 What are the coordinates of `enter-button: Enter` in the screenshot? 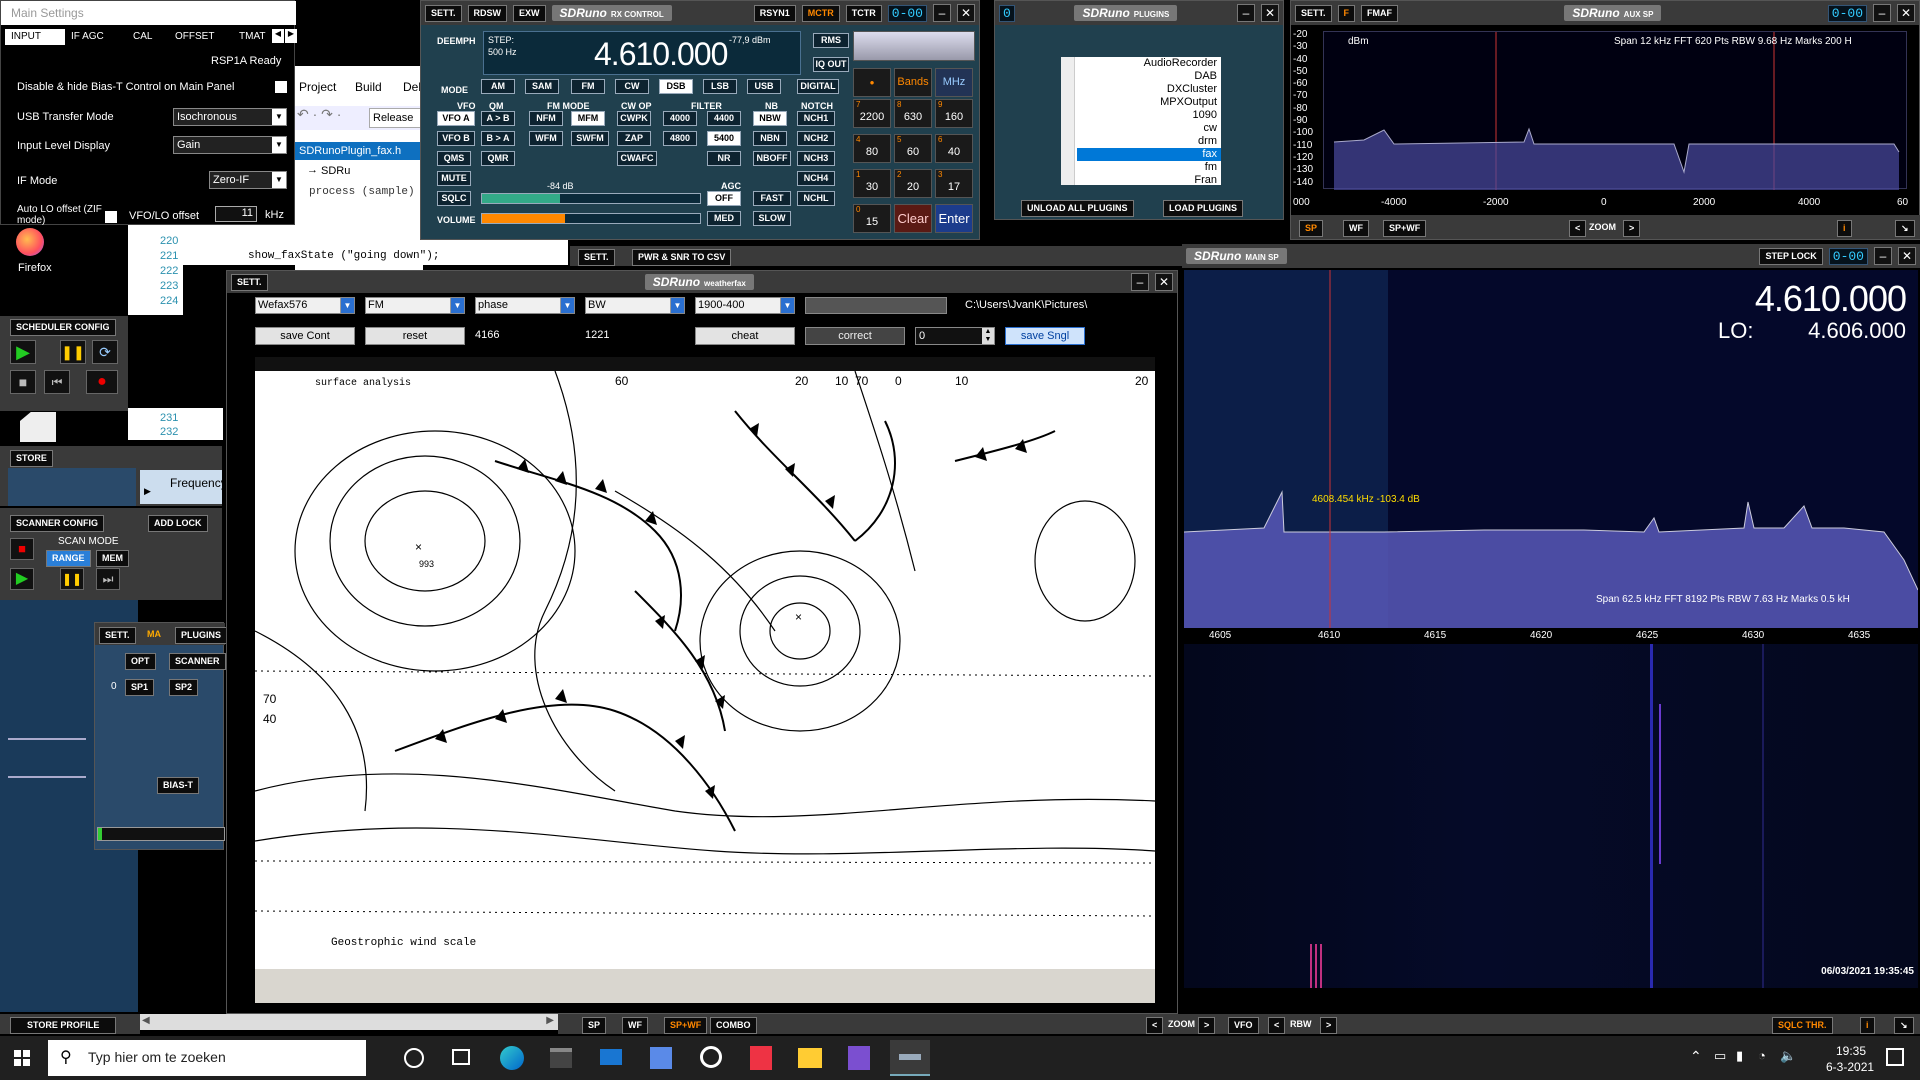 It's located at (954, 218).